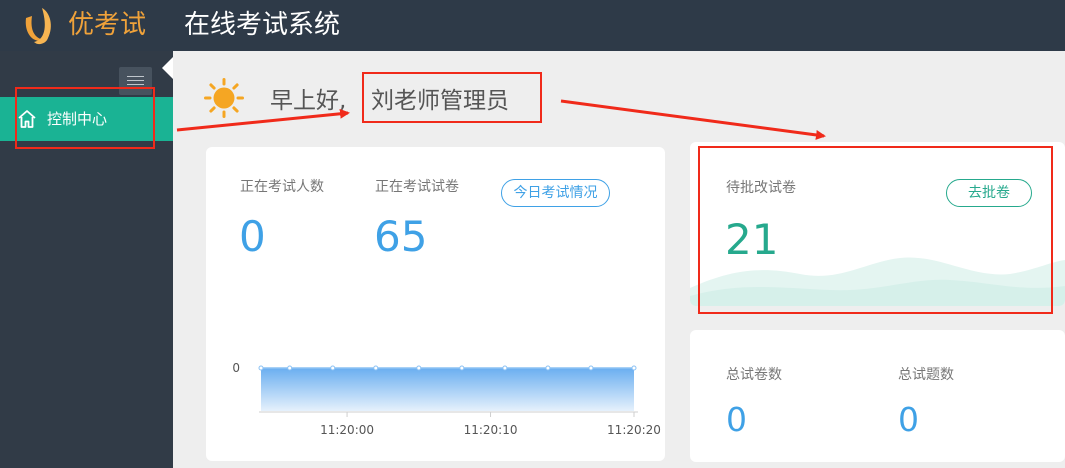  Describe the element at coordinates (754, 375) in the screenshot. I see `total-papers-label: 总试卷数` at that location.